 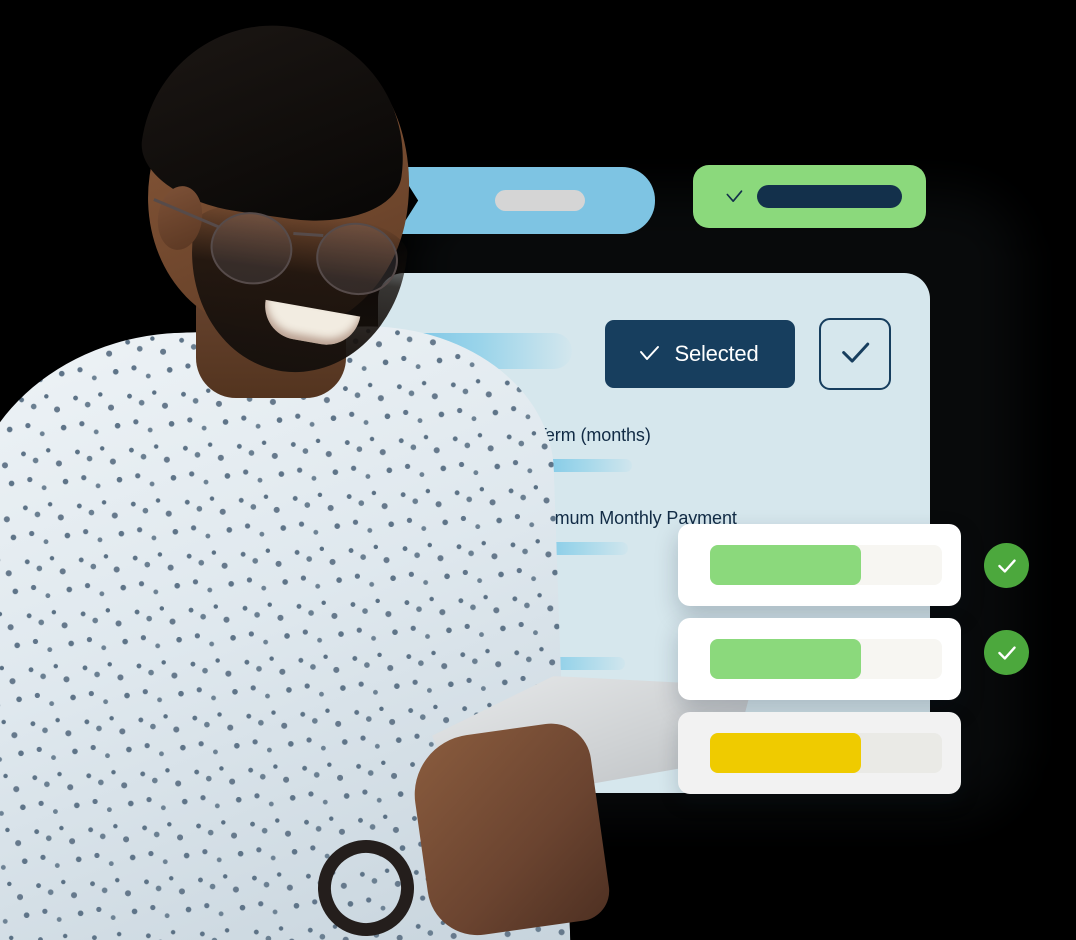 I want to click on selected-button-label: Selected, so click(x=716, y=353).